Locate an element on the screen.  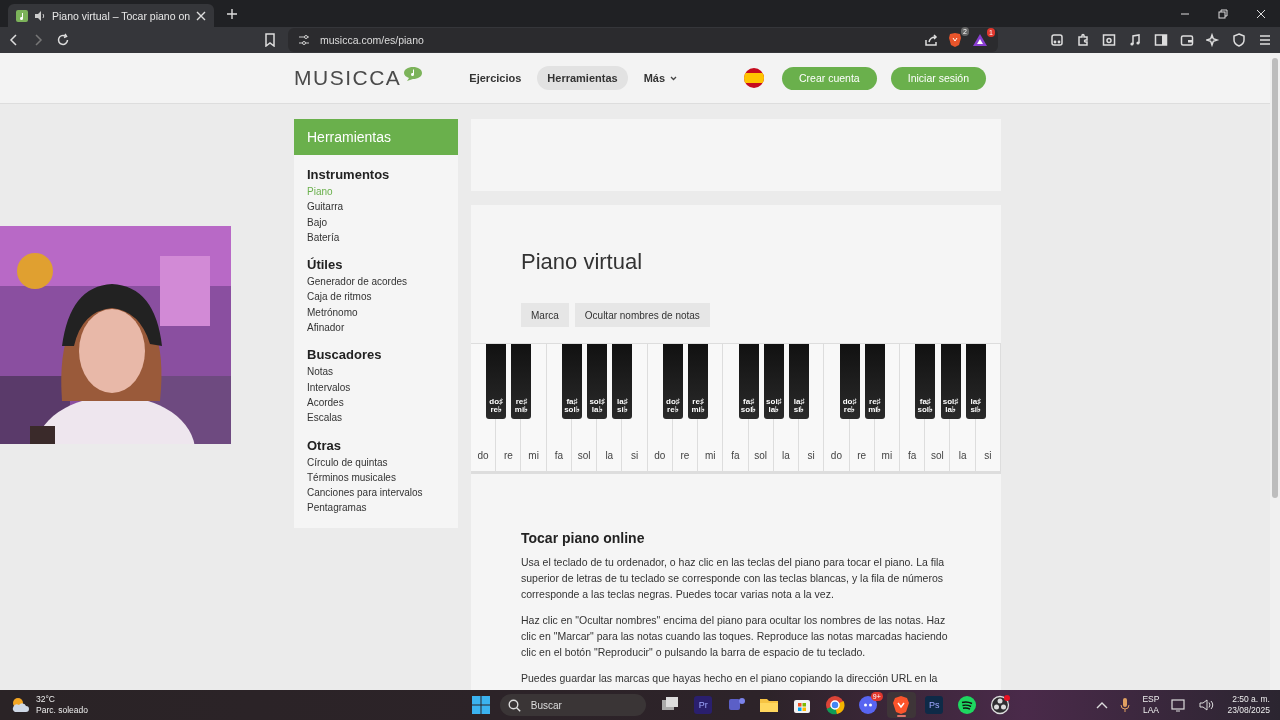
note-label: sol♯ is located at coordinates (774, 402).